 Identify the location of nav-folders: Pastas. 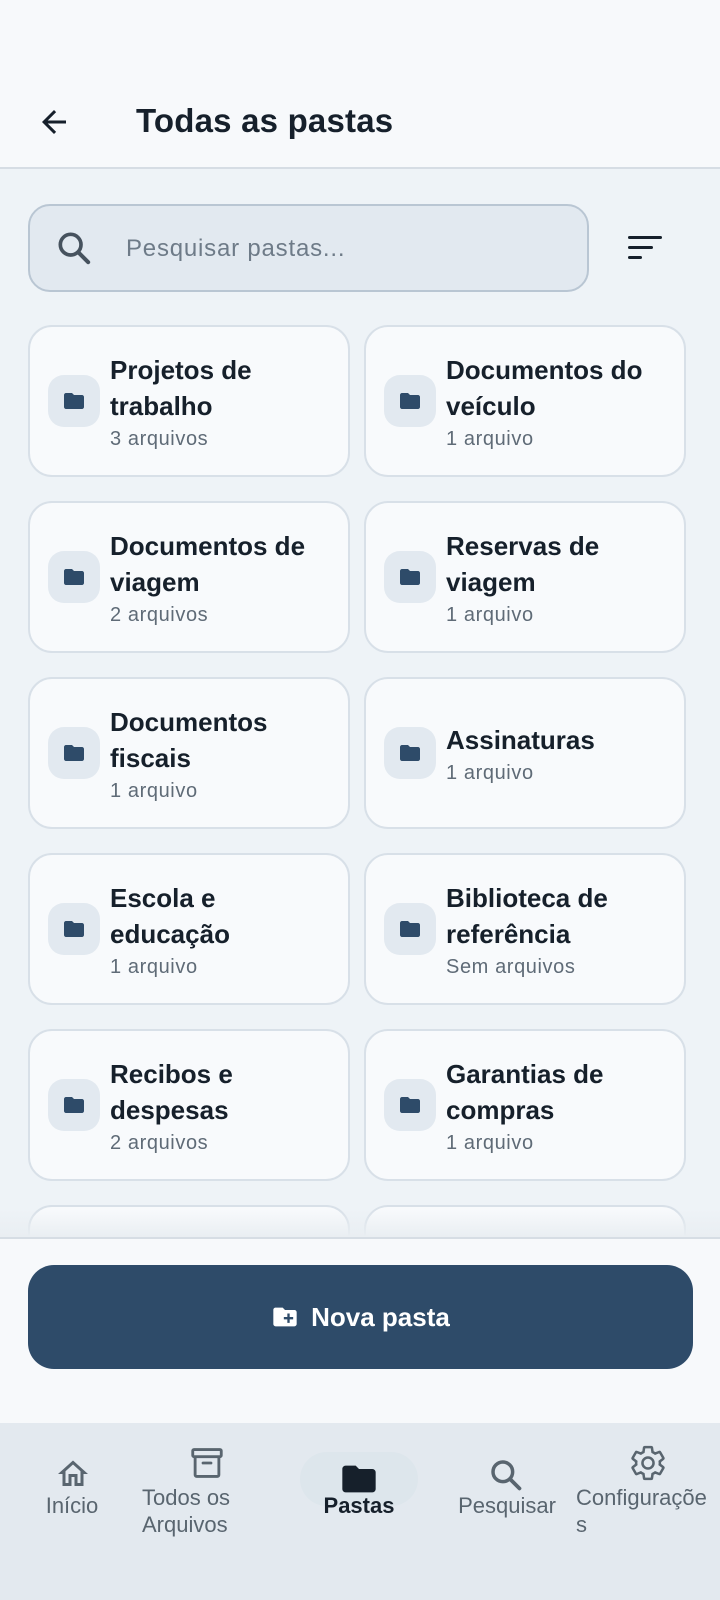
(359, 1511).